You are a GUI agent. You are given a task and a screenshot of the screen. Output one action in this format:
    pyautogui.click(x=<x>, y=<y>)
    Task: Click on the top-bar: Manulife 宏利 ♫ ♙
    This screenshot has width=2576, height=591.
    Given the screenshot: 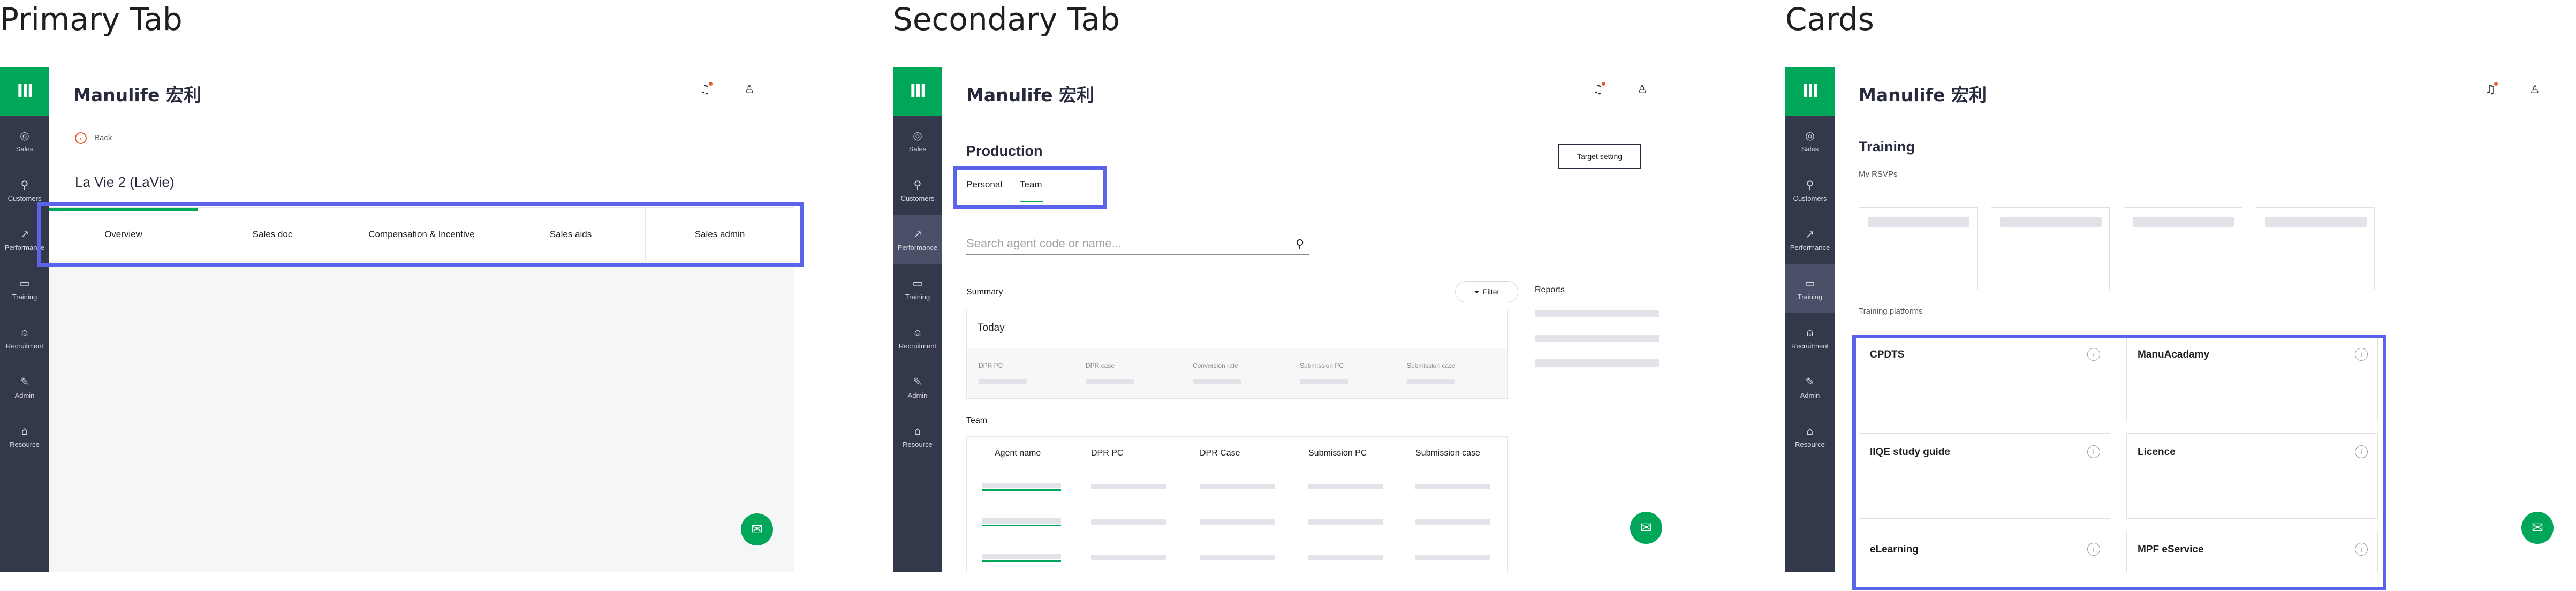 What is the action you would take?
    pyautogui.click(x=421, y=91)
    